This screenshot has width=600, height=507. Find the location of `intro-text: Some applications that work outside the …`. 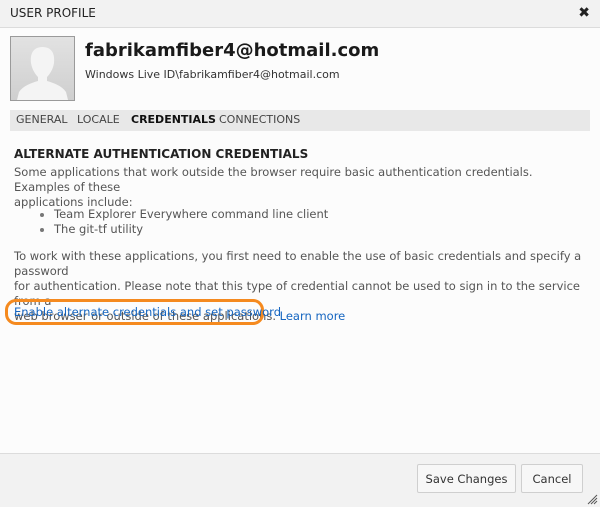

intro-text: Some applications that work outside the … is located at coordinates (301, 187).